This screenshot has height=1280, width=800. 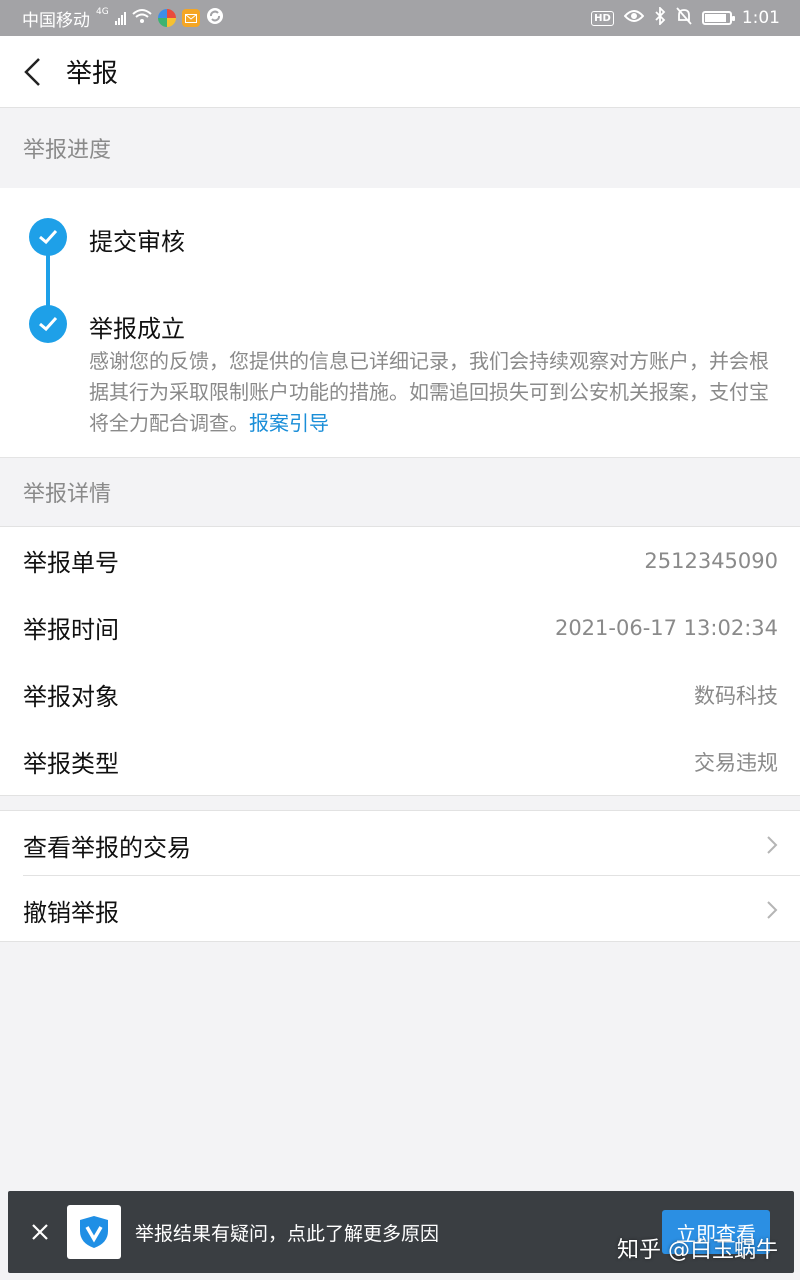 What do you see at coordinates (190, 18) in the screenshot?
I see `mail-icon` at bounding box center [190, 18].